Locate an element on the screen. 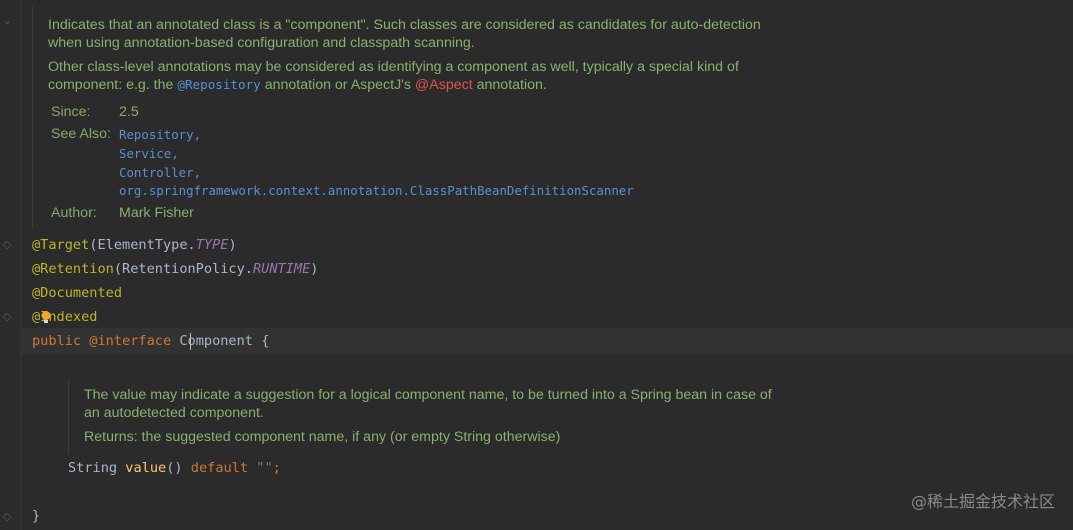 The height and width of the screenshot is (530, 1073). repository-link: @Repository is located at coordinates (218, 84).